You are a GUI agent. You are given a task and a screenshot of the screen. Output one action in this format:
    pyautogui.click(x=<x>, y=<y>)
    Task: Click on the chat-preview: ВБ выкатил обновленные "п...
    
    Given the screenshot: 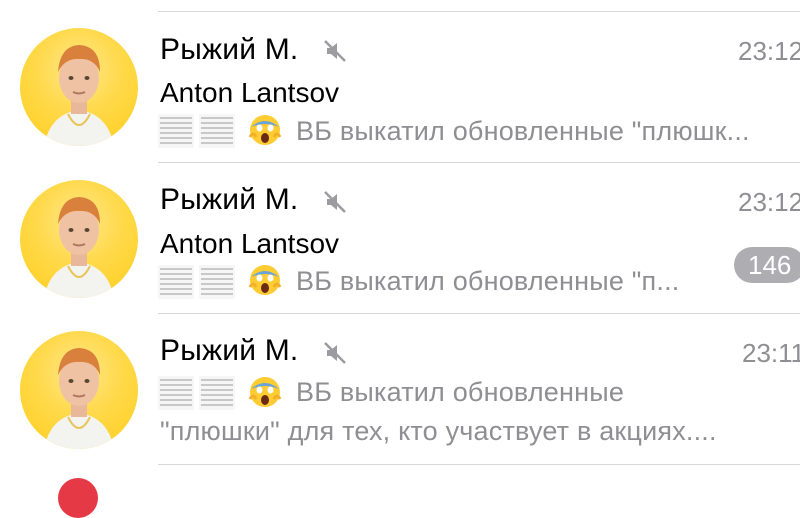 What is the action you would take?
    pyautogui.click(x=488, y=281)
    